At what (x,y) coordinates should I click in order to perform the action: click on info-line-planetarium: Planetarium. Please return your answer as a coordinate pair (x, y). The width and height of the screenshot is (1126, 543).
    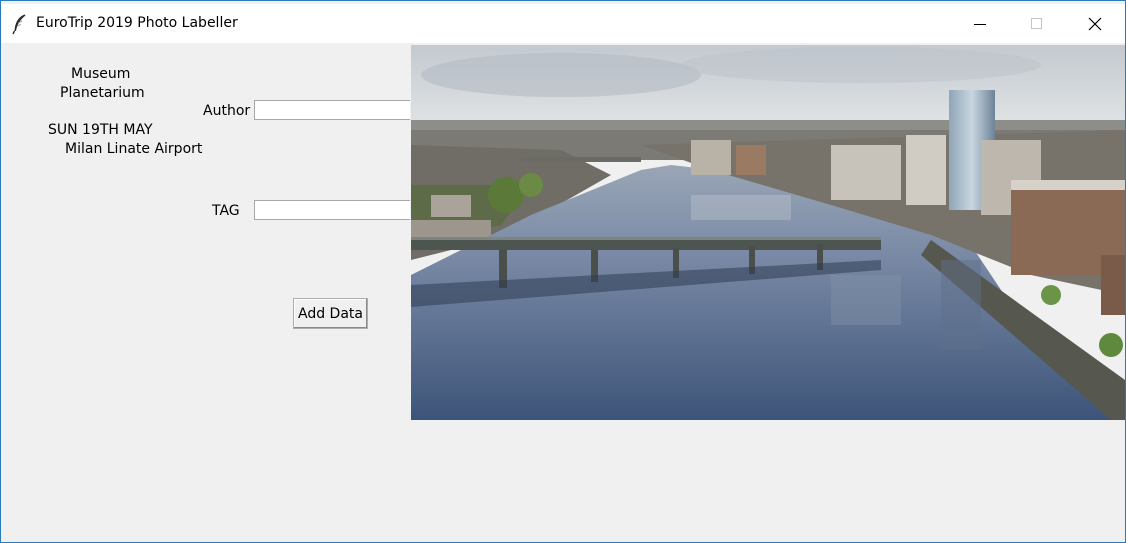
    Looking at the image, I should click on (102, 93).